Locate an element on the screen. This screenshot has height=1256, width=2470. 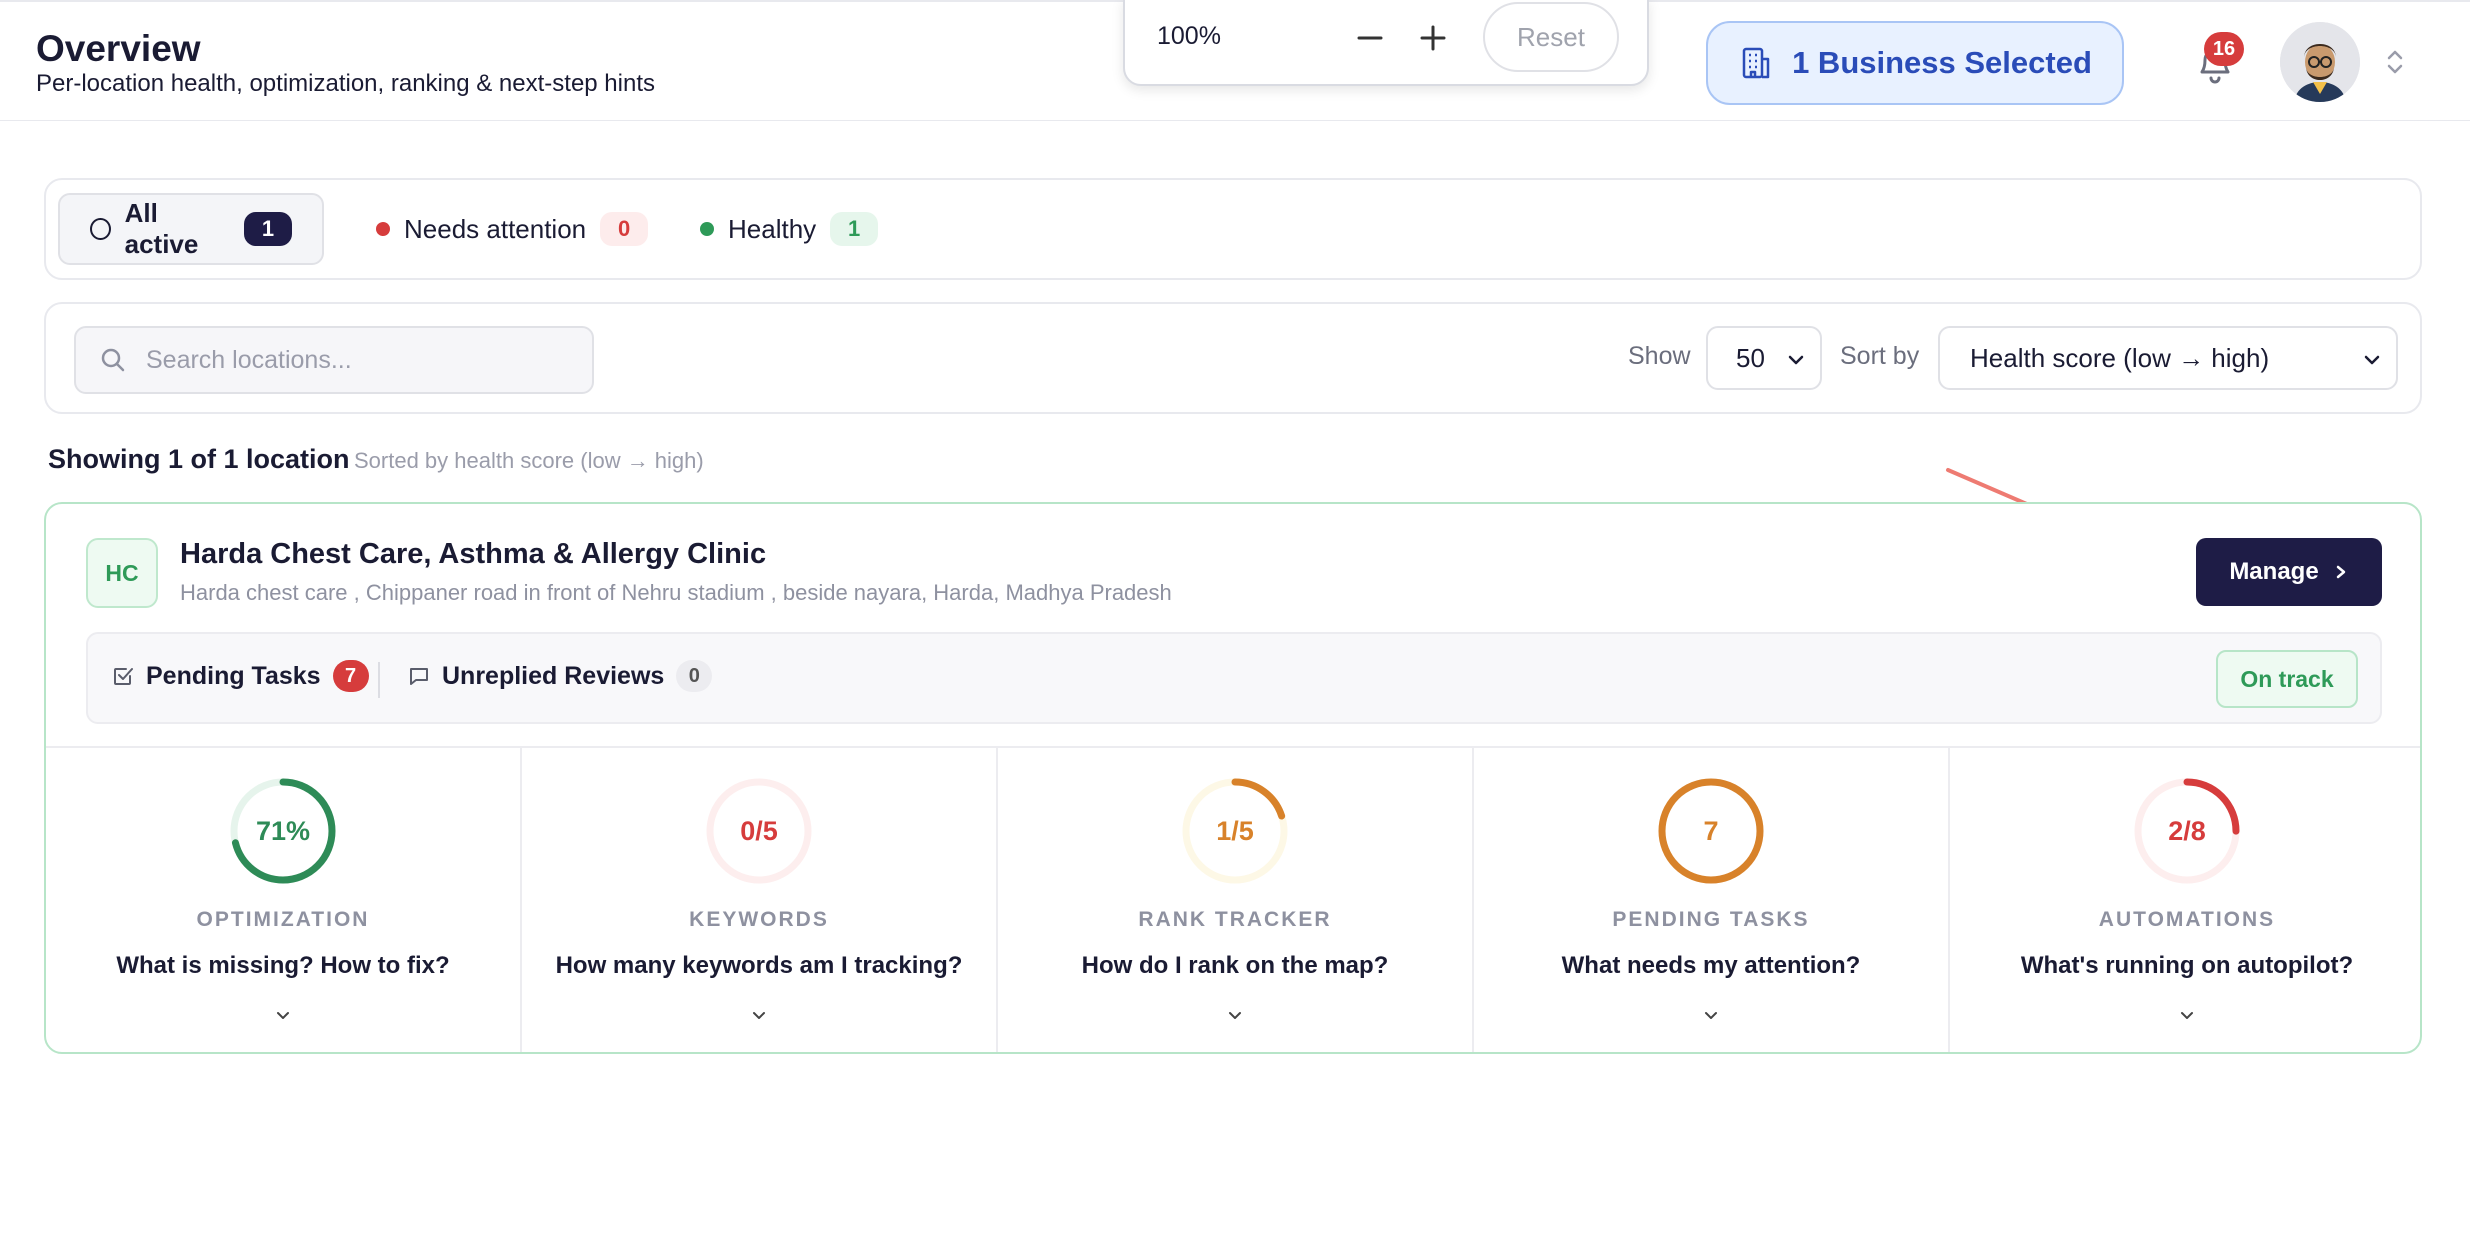
zoom-out-button is located at coordinates (1370, 38).